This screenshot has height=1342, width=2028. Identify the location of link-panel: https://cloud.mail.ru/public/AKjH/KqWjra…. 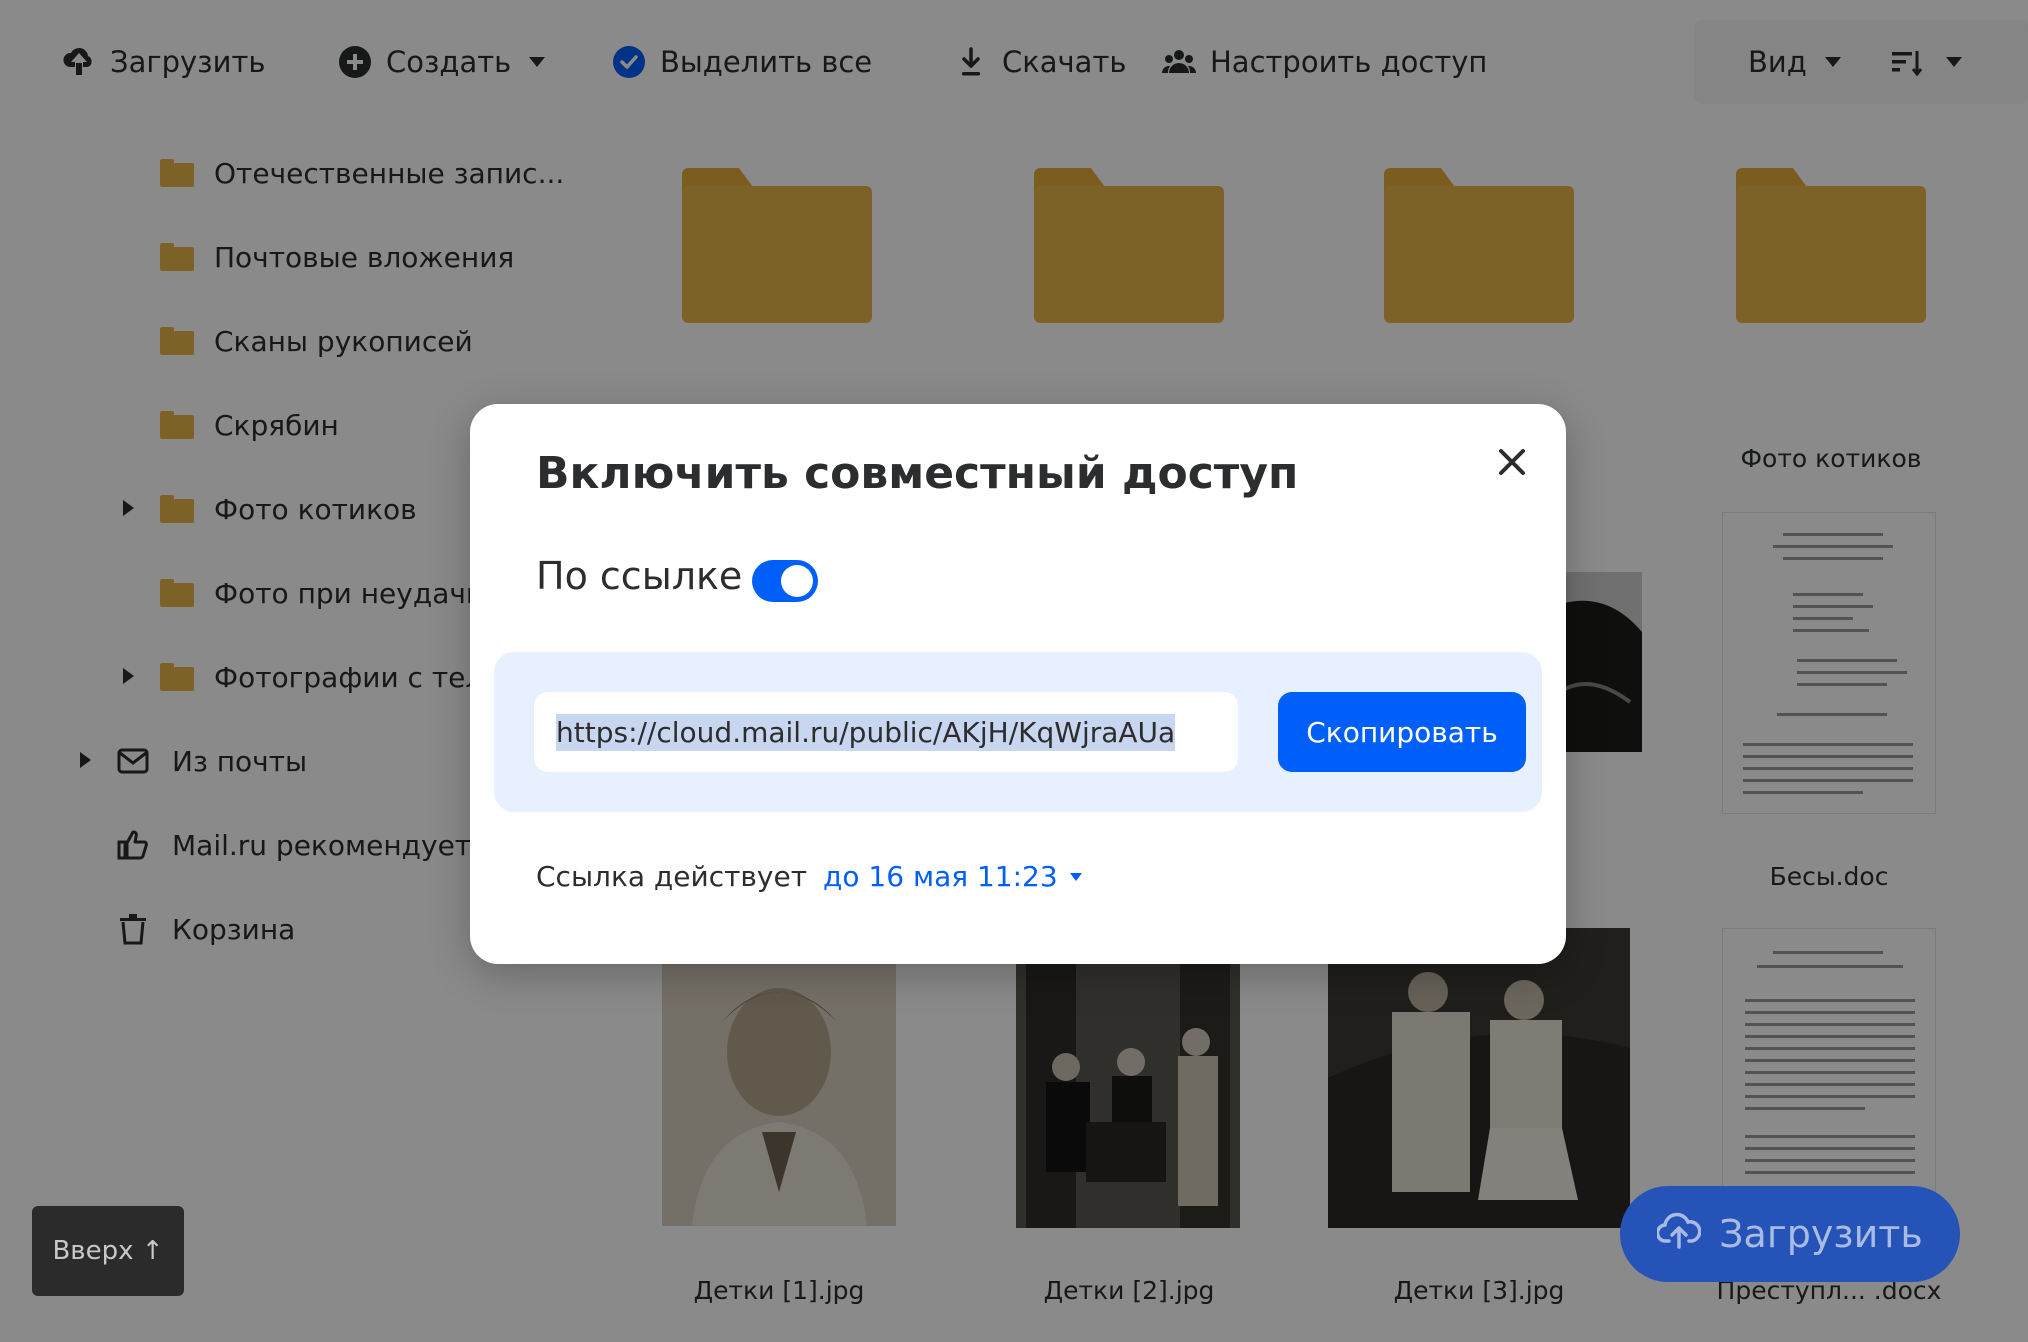
(1018, 732).